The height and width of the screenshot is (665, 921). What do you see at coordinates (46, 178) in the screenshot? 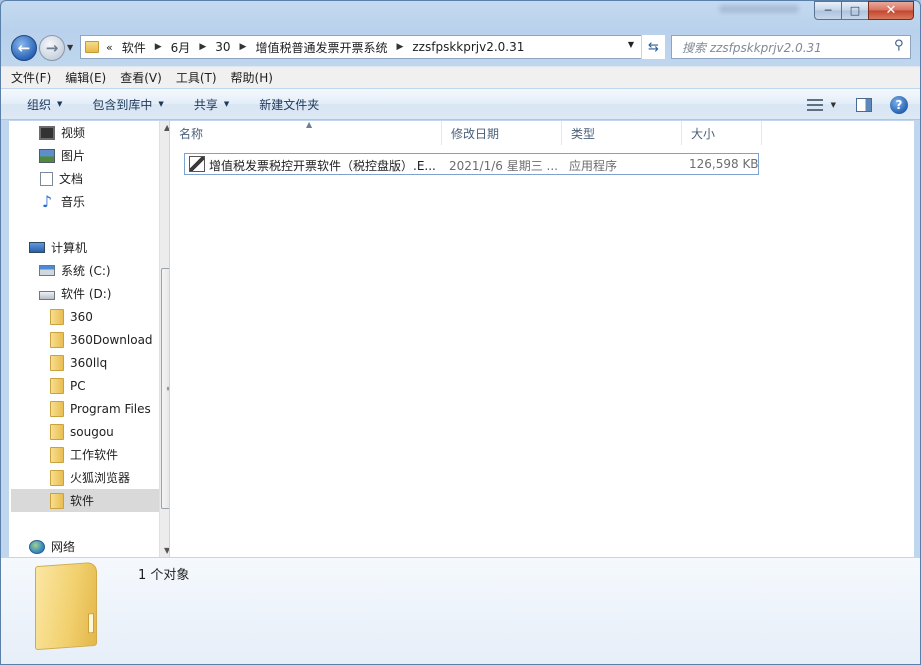
I see `document-library-icon` at bounding box center [46, 178].